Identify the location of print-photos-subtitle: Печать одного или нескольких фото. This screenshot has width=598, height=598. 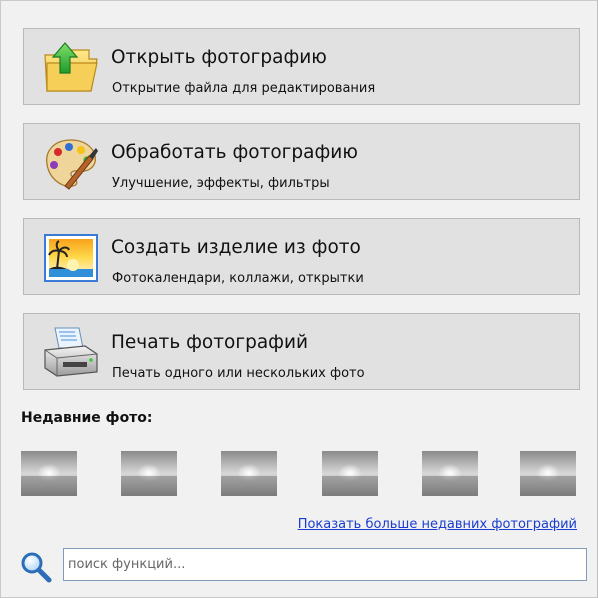
(238, 373).